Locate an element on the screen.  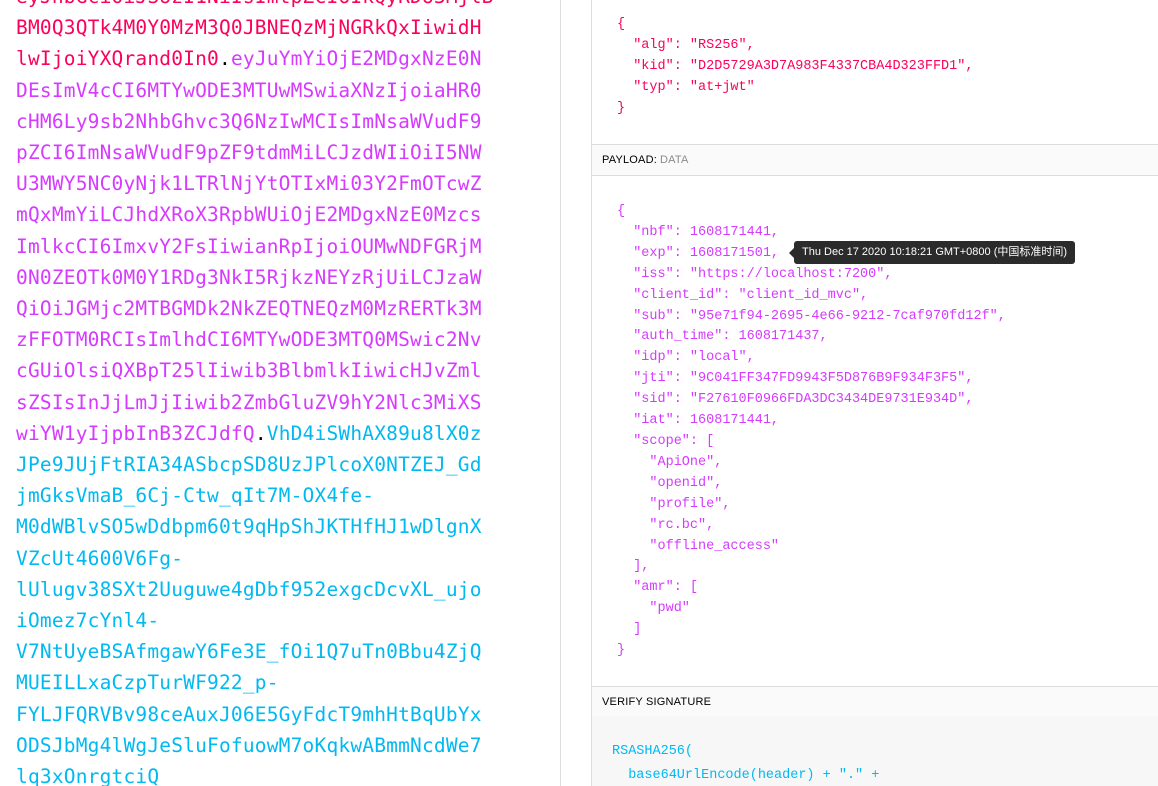
encoded-payload-line: cHM6Ly9sb2NhbGhvc3Q6NzIwMCIsImNsaWVudF9 is located at coordinates (249, 121).